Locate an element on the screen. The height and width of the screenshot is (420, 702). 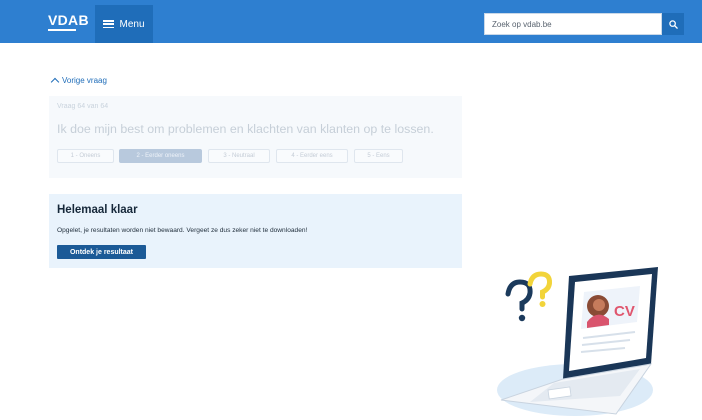
search-bar is located at coordinates (584, 24).